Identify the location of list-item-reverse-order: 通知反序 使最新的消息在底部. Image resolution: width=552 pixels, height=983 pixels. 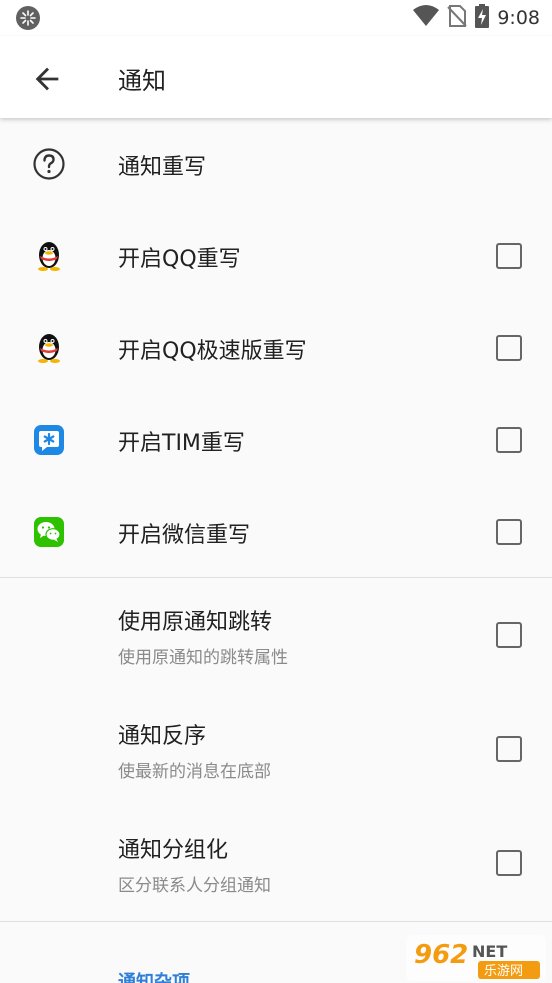
(276, 749).